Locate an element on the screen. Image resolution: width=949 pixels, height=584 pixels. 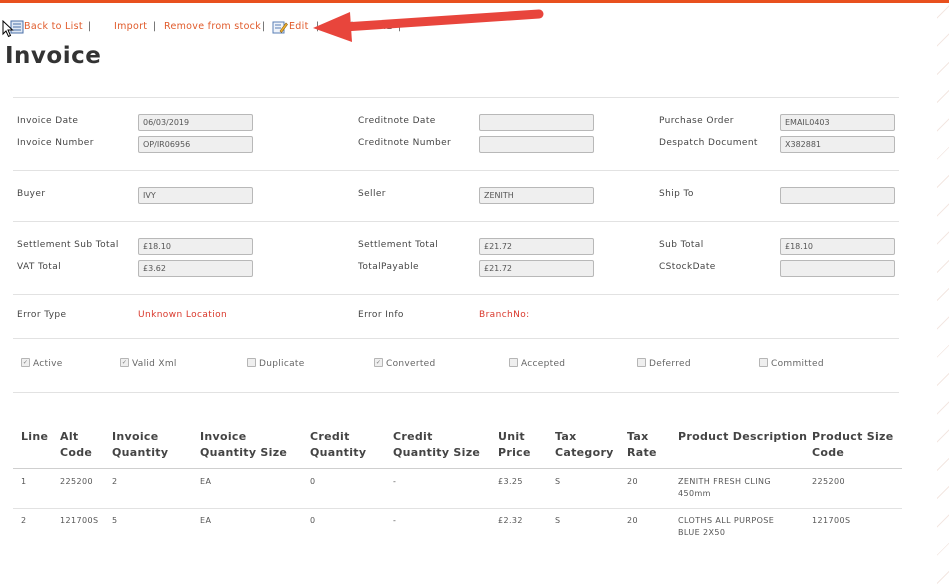
import-link: Import is located at coordinates (130, 26).